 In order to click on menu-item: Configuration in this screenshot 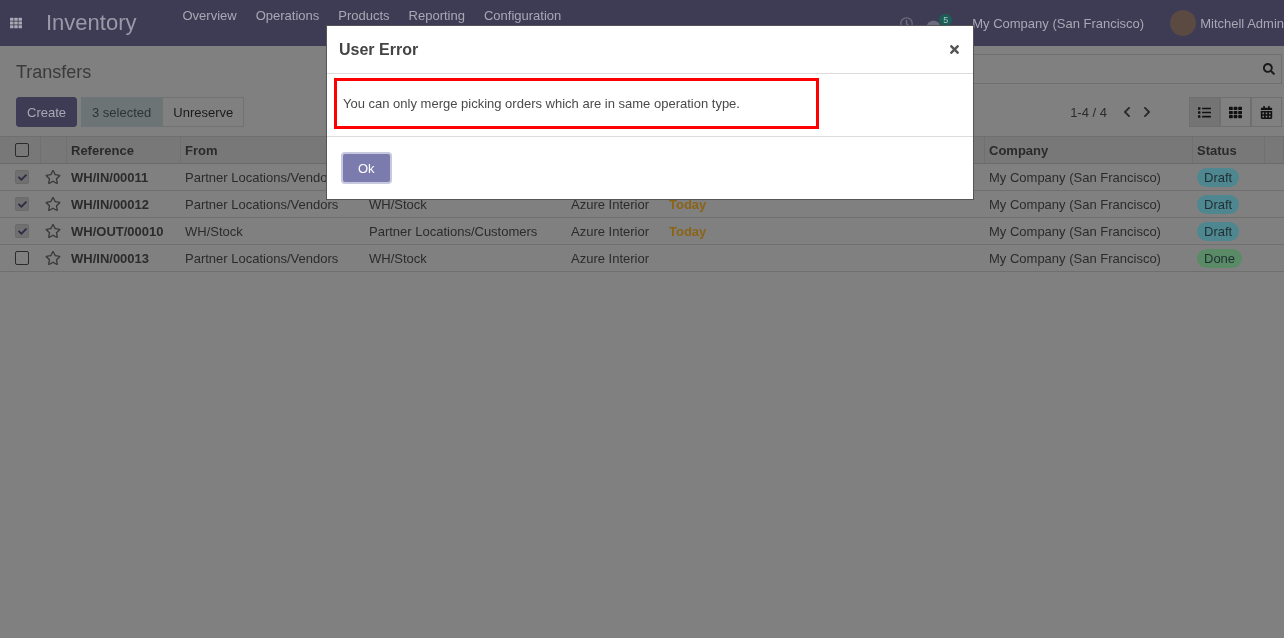, I will do `click(522, 15)`.